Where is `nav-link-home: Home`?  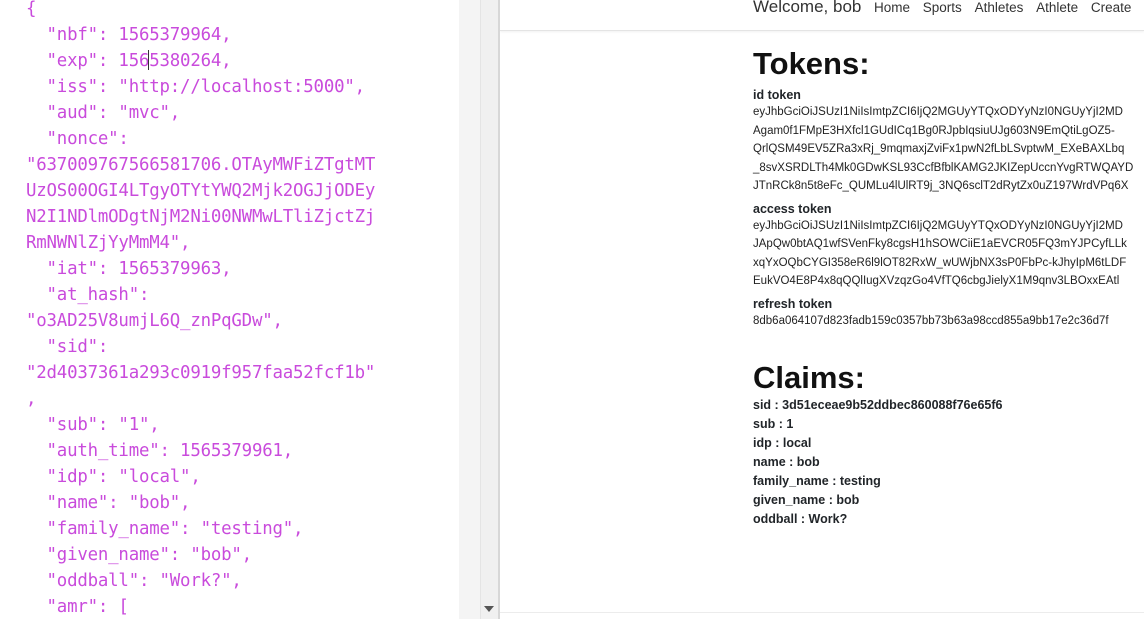
nav-link-home: Home is located at coordinates (892, 8).